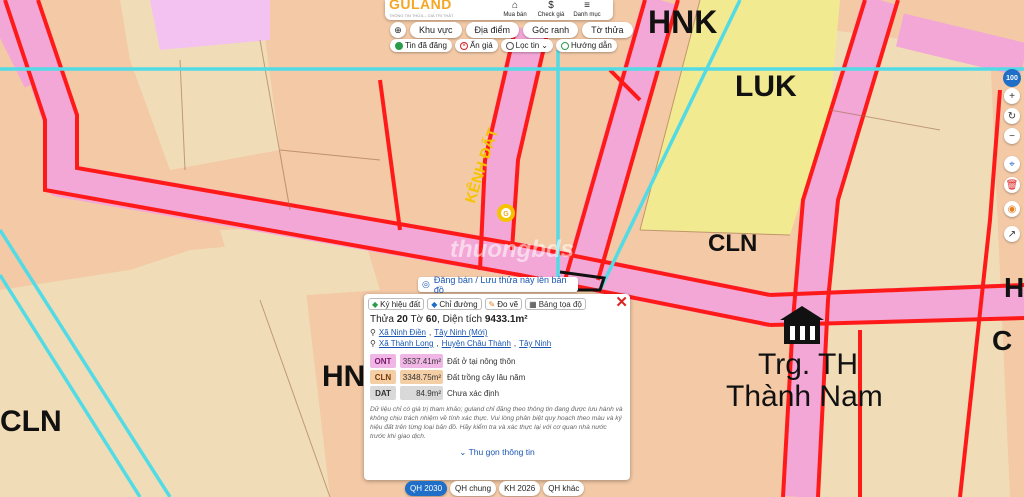 The height and width of the screenshot is (497, 1024). I want to click on target-icon: ⊕, so click(398, 29).